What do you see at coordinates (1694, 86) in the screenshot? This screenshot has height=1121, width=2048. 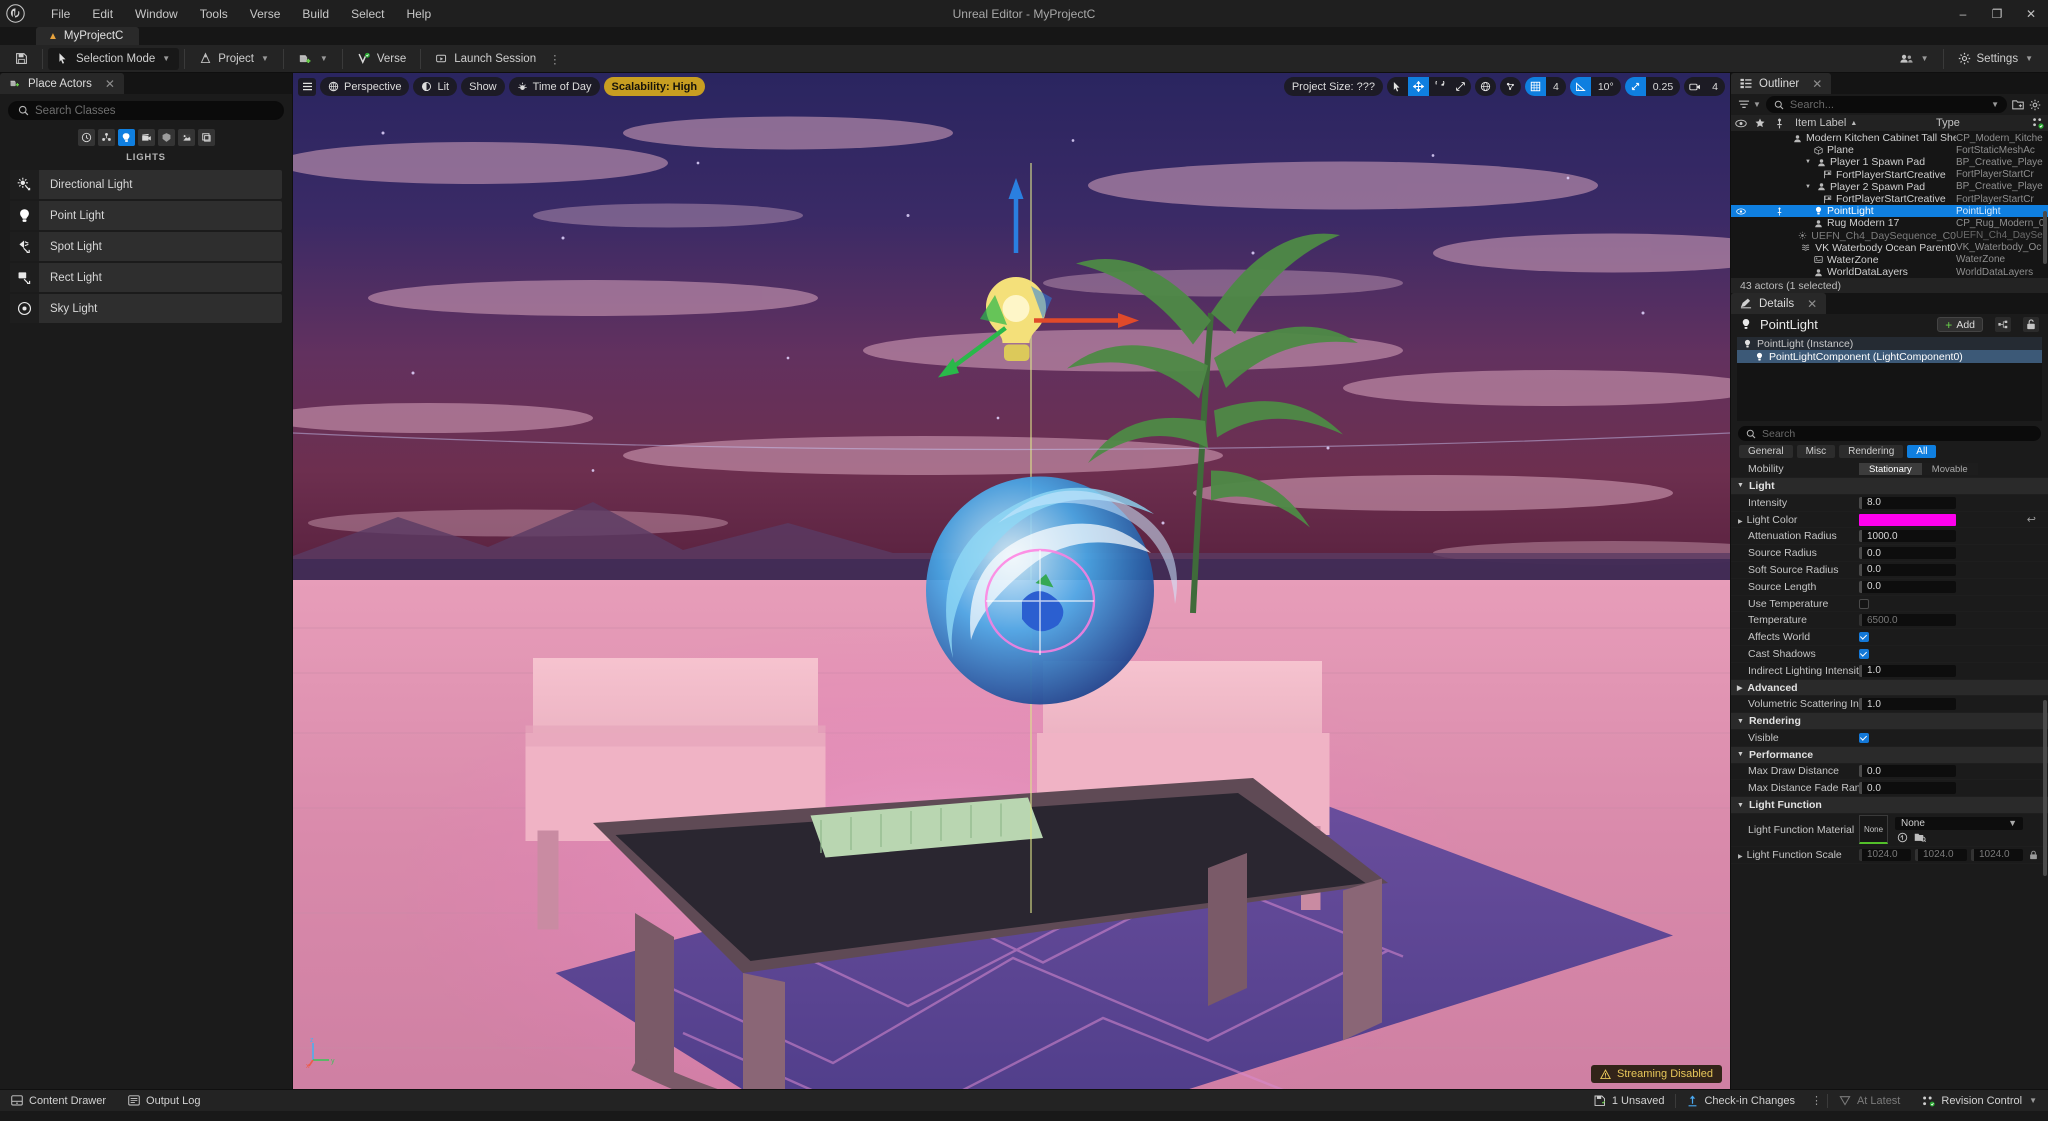 I see `camera-speed-icon` at bounding box center [1694, 86].